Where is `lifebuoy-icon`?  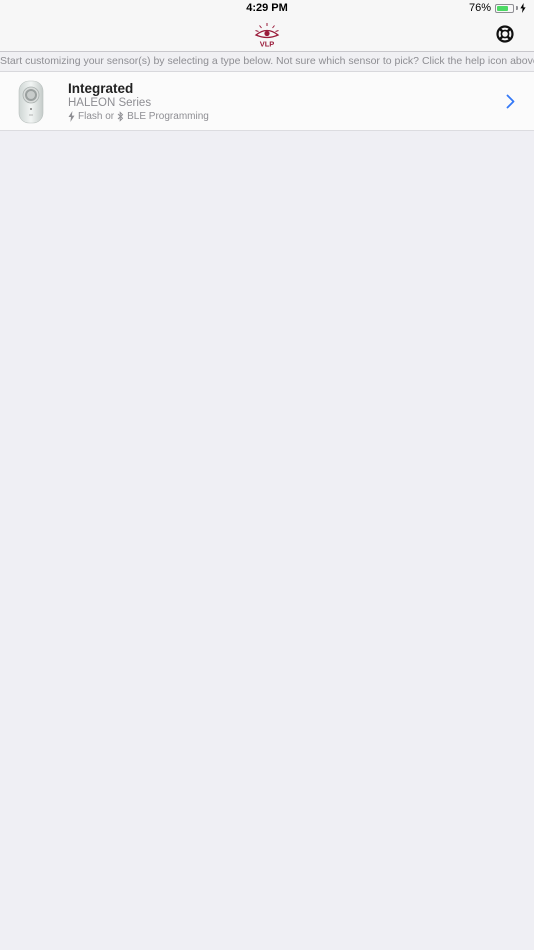 lifebuoy-icon is located at coordinates (505, 34).